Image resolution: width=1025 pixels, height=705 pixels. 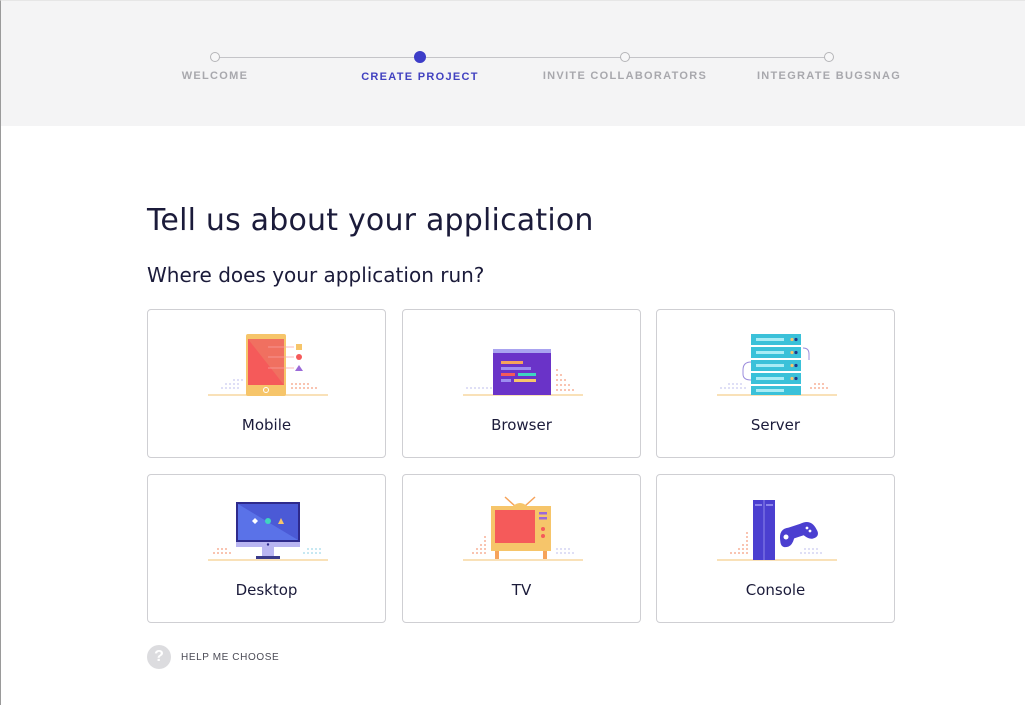 What do you see at coordinates (521, 425) in the screenshot?
I see `option-label: Browser` at bounding box center [521, 425].